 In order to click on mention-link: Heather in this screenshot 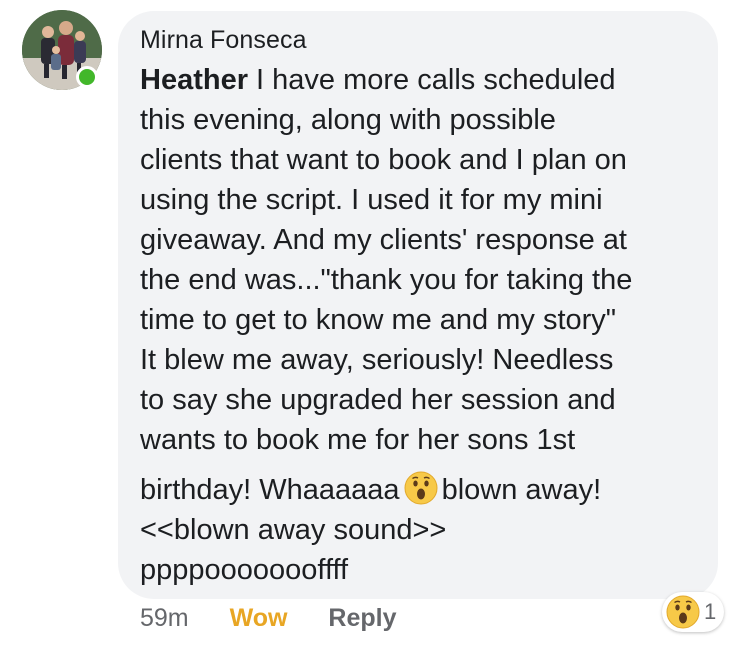, I will do `click(194, 80)`.